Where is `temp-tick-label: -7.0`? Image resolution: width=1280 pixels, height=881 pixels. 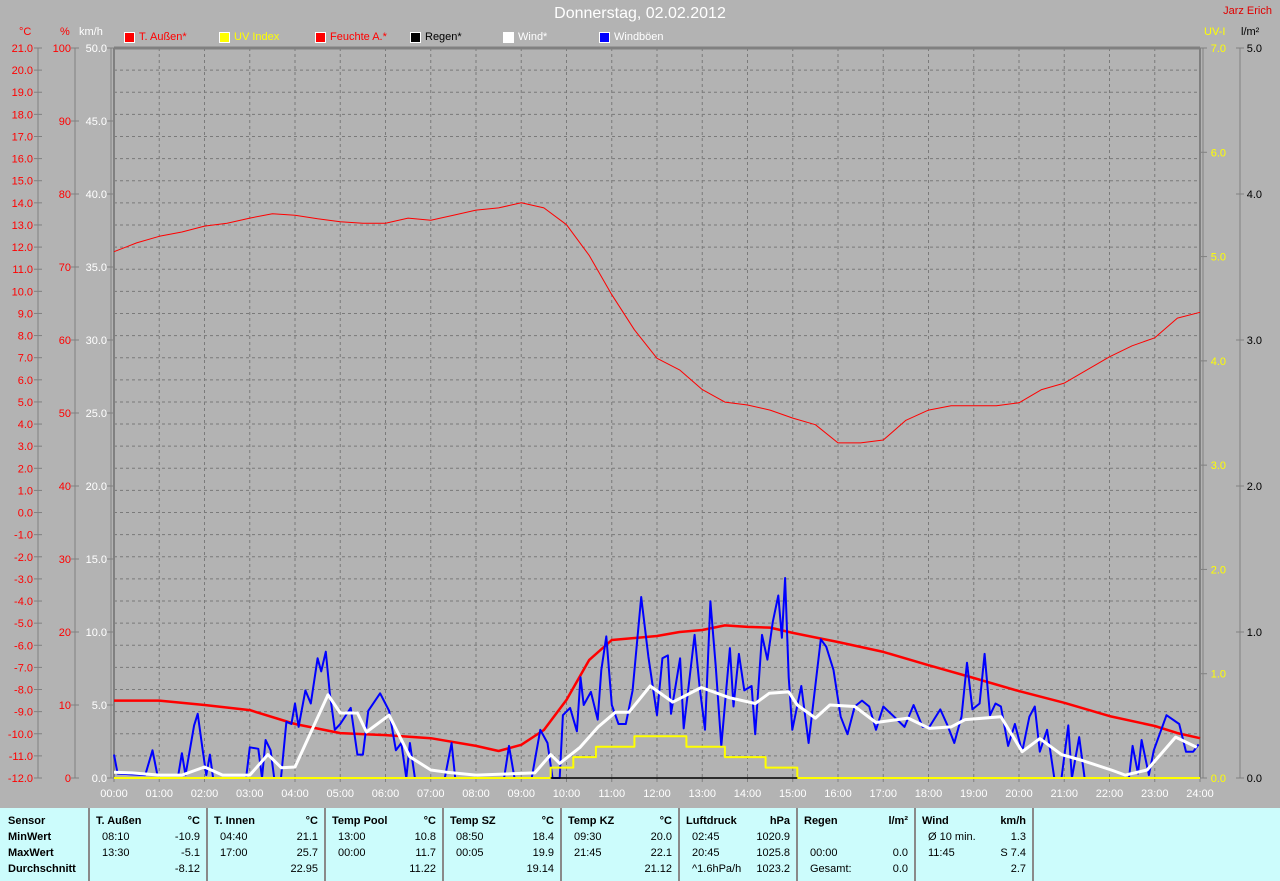 temp-tick-label: -7.0 is located at coordinates (23, 668).